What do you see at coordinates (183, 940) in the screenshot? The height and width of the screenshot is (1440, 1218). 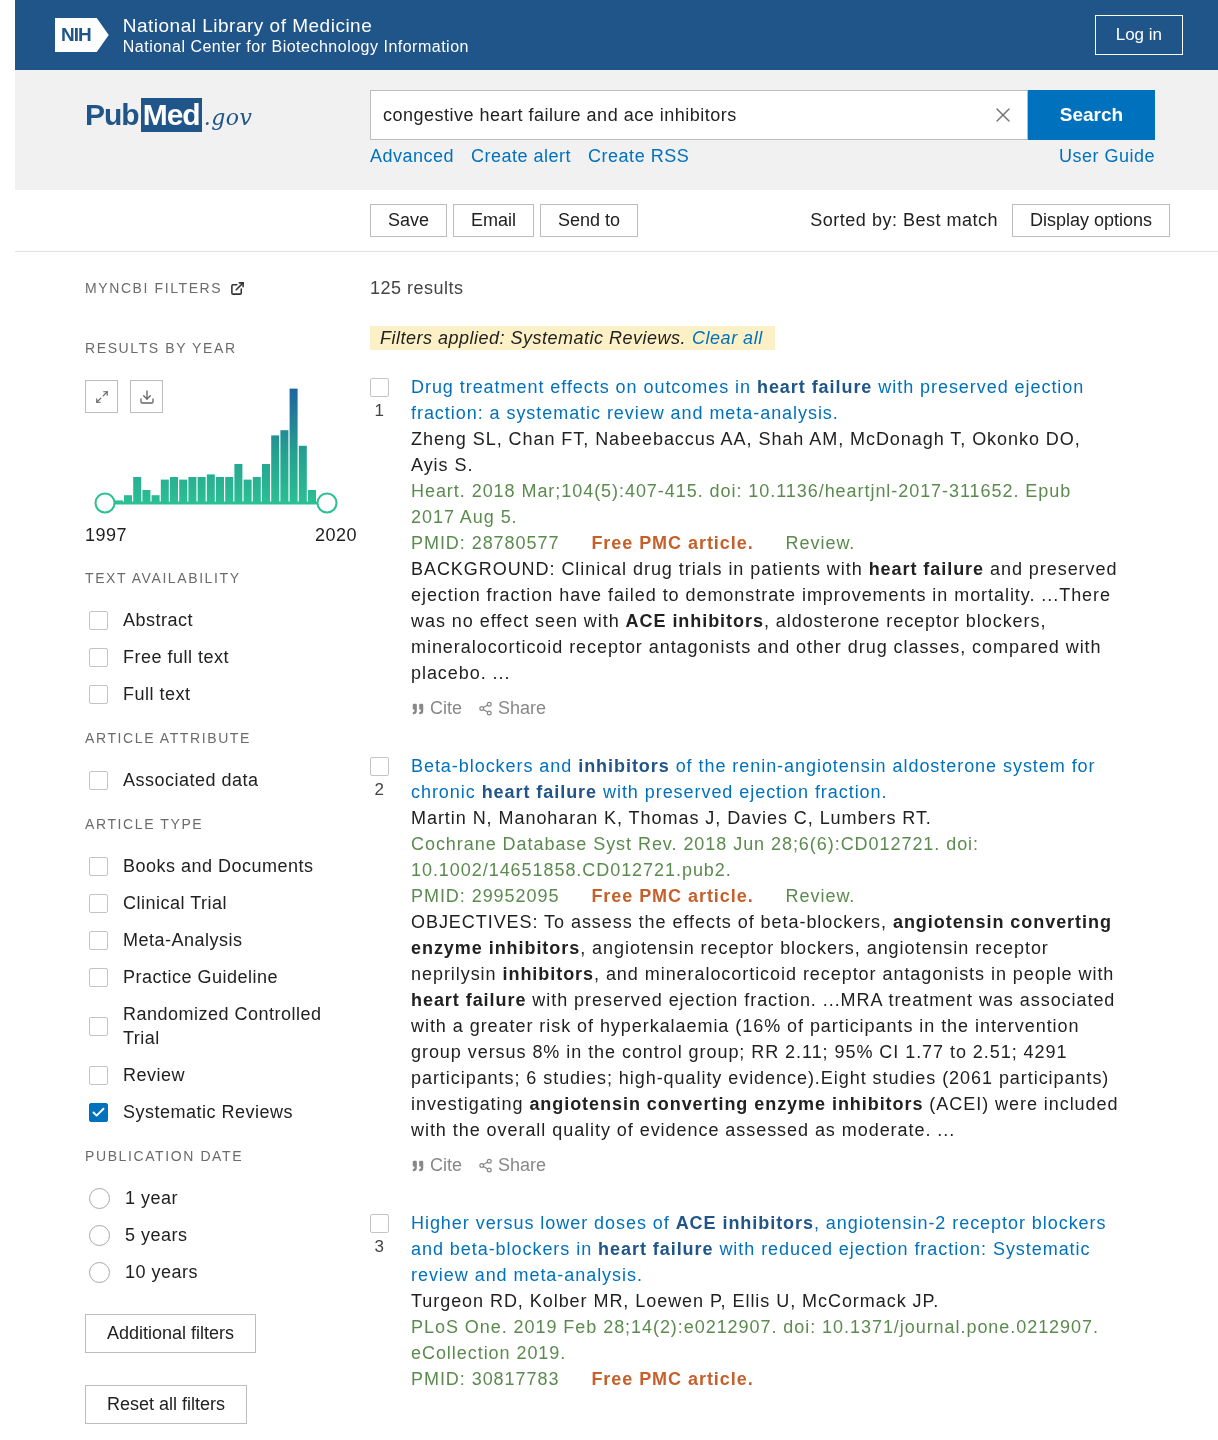 I see `filter-option-label: Meta-Analysis` at bounding box center [183, 940].